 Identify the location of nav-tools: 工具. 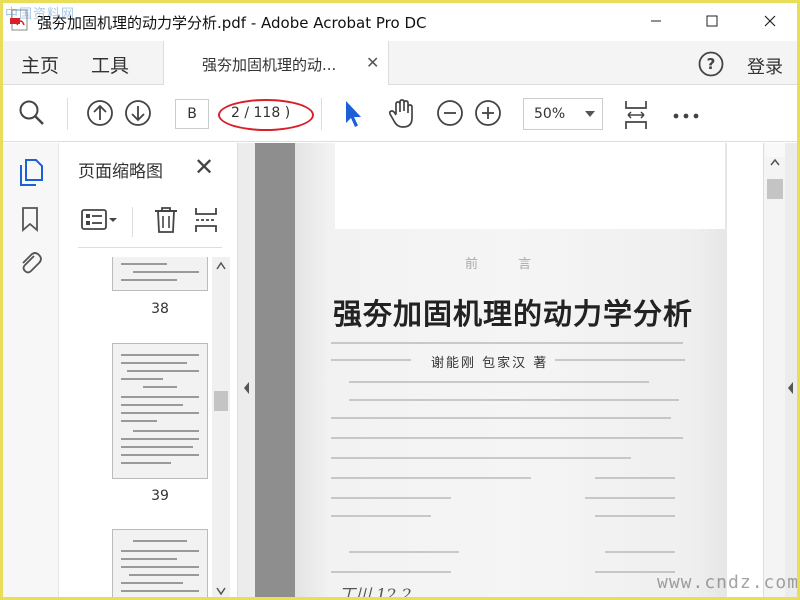
(110, 64).